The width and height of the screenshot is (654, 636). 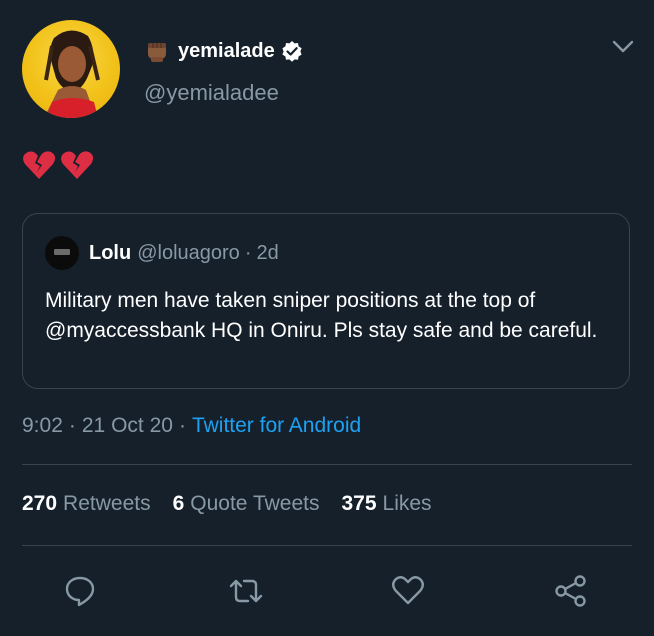 I want to click on tweet-actions, so click(x=327, y=590).